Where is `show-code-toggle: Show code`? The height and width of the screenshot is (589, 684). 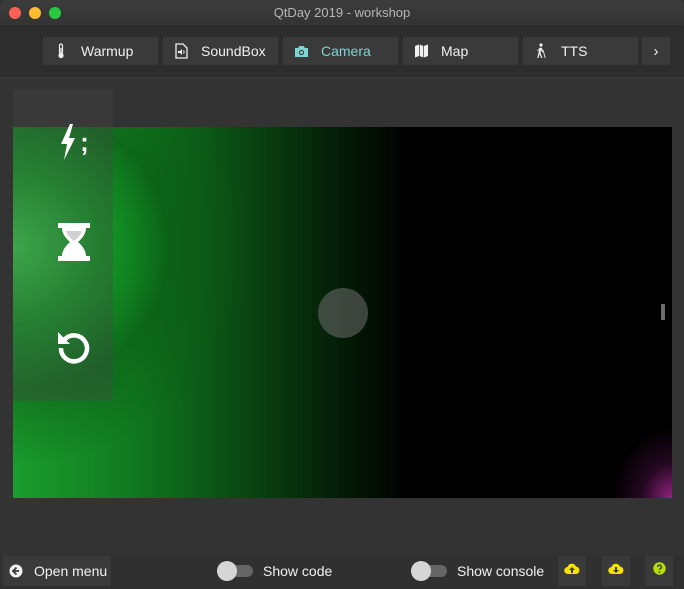
show-code-toggle: Show code is located at coordinates (274, 571).